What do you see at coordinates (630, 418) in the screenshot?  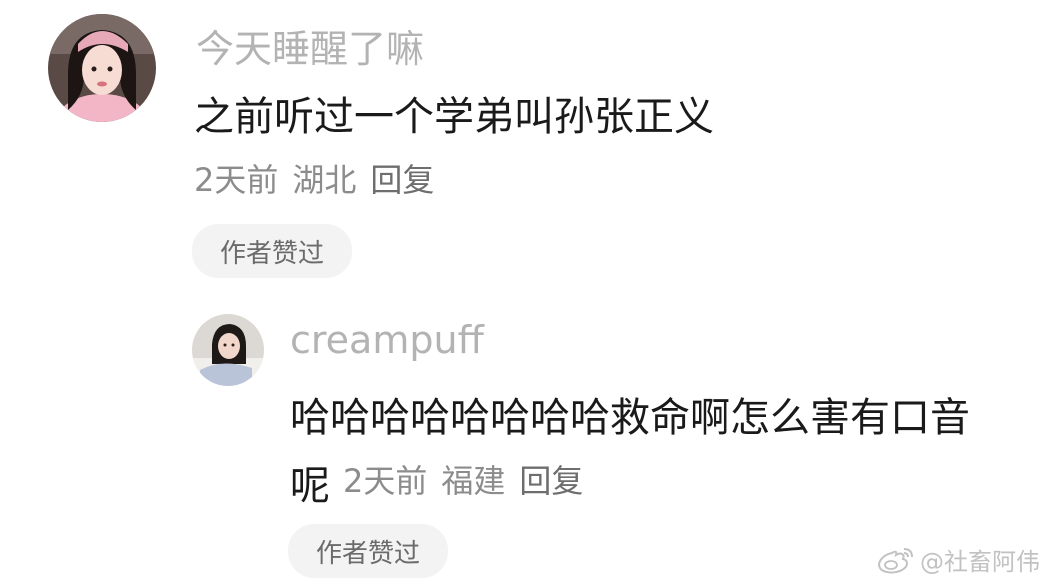 I see `comment-text-line-1: 哈哈哈哈哈哈哈哈救命啊怎么害有口音` at bounding box center [630, 418].